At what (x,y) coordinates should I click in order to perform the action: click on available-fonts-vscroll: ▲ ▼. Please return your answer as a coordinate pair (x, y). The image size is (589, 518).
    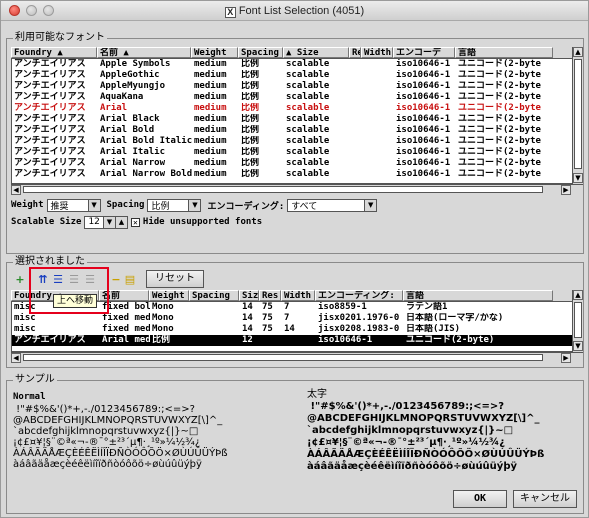
    Looking at the image, I should click on (577, 115).